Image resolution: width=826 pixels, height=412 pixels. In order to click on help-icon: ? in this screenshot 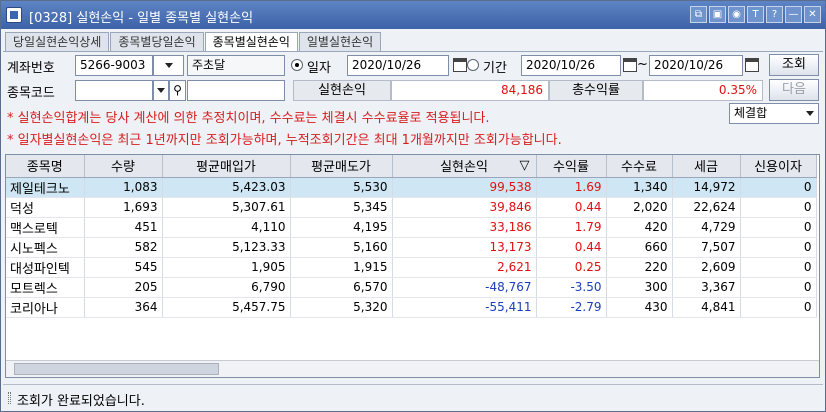, I will do `click(774, 14)`.